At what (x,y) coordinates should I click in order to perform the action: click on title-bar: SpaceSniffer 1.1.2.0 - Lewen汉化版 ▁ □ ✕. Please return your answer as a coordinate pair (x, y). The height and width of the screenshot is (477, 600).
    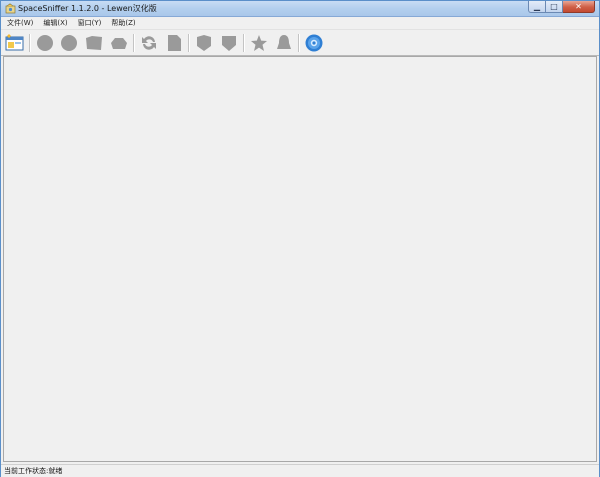
    Looking at the image, I should click on (300, 9).